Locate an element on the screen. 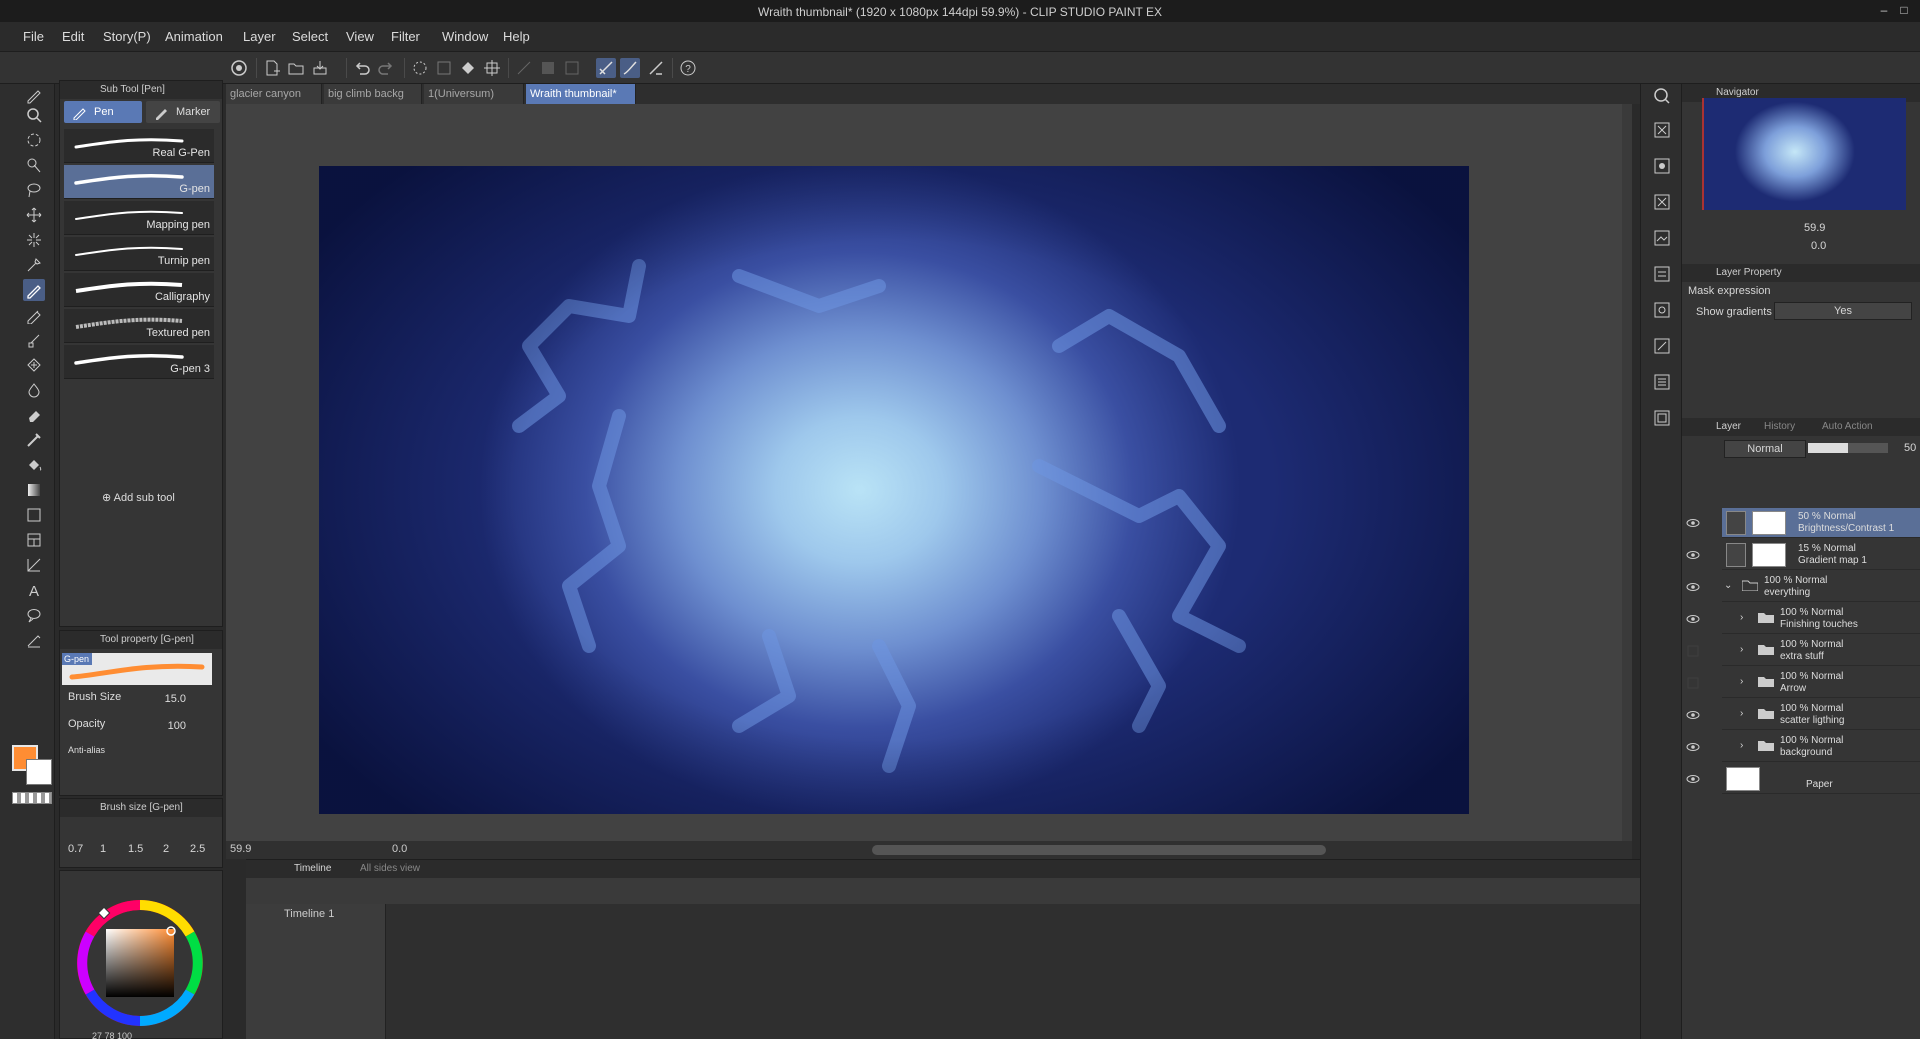 The image size is (1920, 1039). hide-selection-icon is located at coordinates (524, 68).